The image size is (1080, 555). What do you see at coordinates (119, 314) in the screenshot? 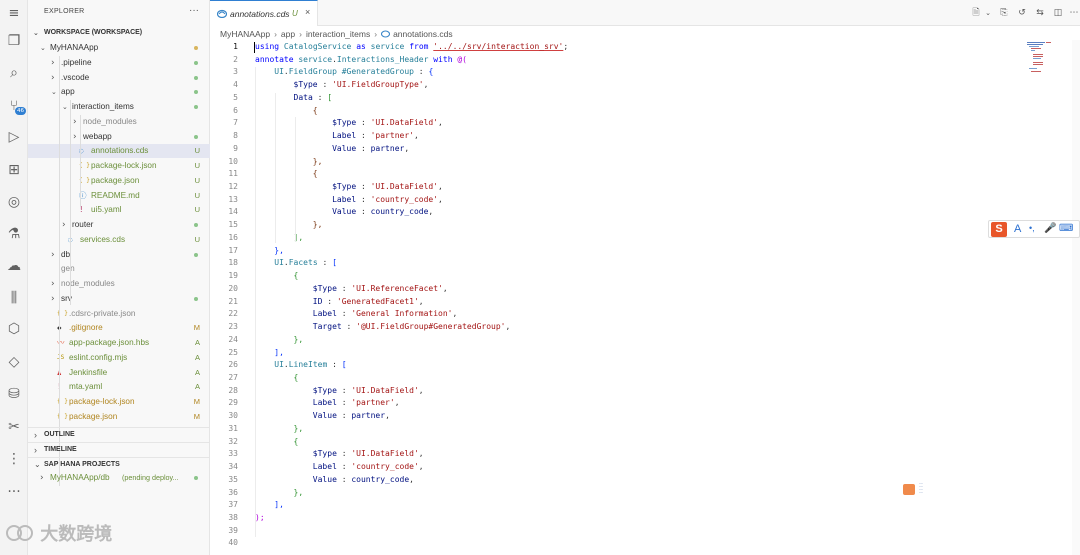
I see `tree-item: { } .cdsrc-private.json` at bounding box center [119, 314].